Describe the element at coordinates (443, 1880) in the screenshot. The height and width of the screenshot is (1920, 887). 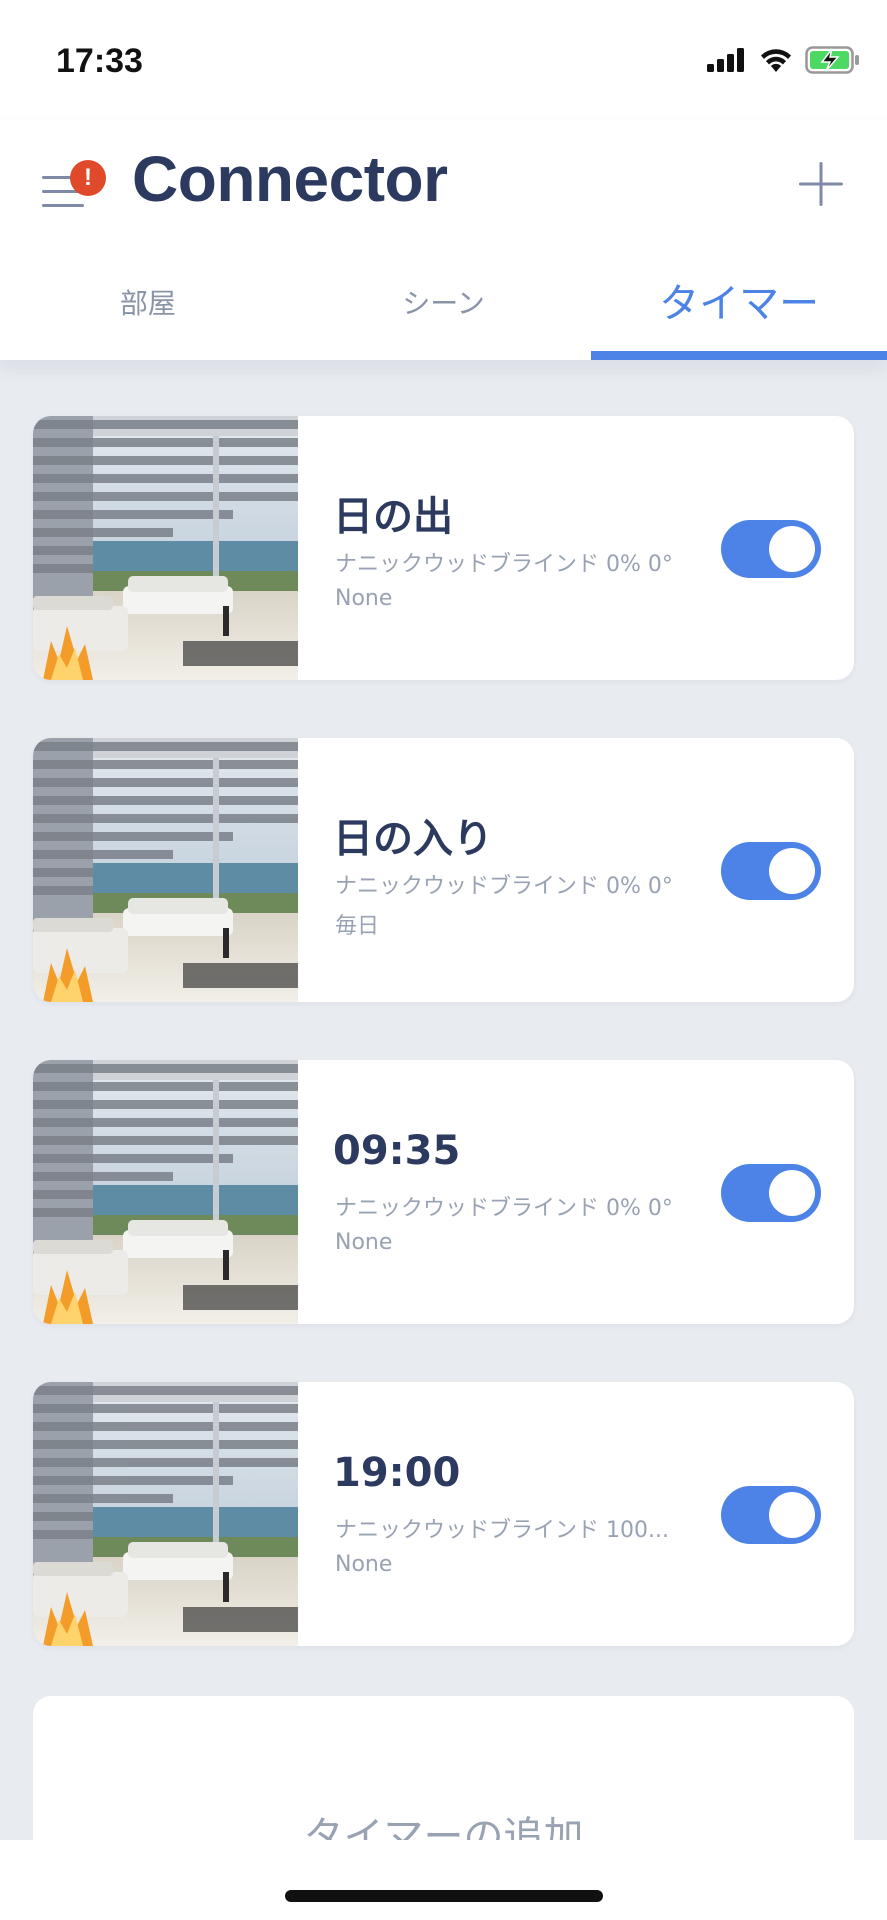
I see `home-area` at that location.